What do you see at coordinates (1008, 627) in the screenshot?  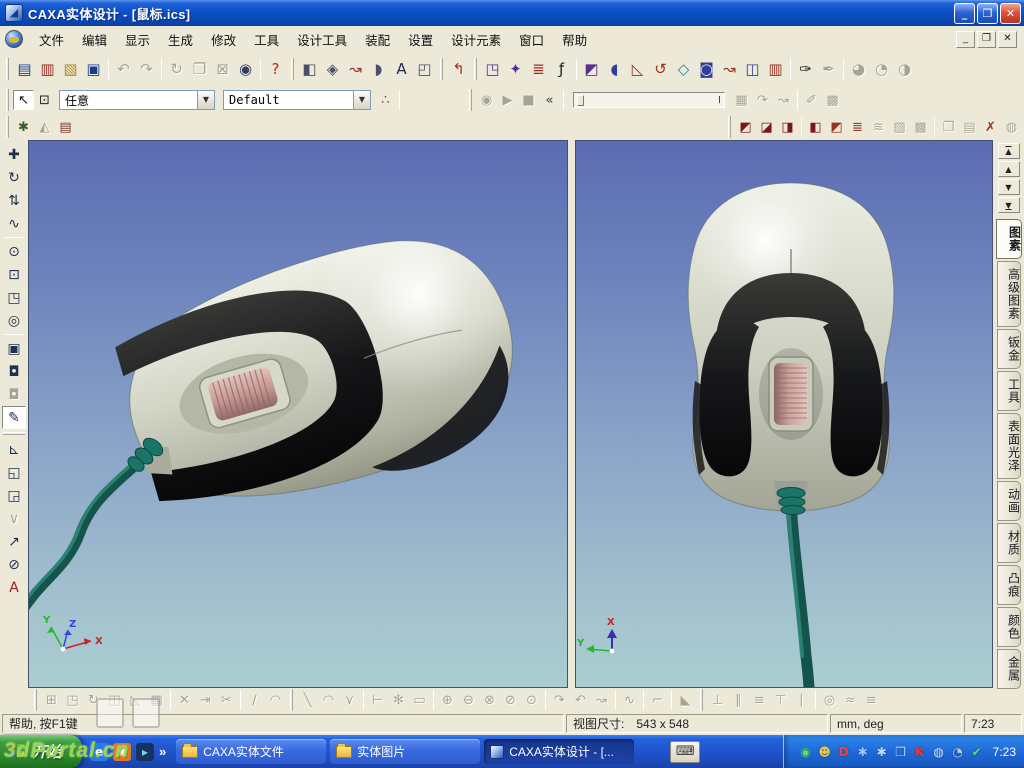 I see `catalog-tab: 颜色` at bounding box center [1008, 627].